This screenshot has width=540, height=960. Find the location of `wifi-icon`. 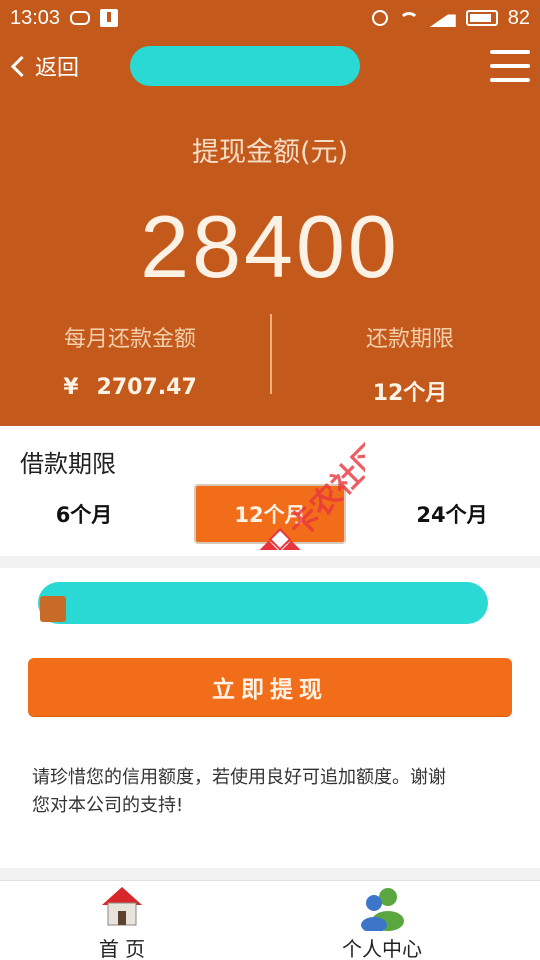

wifi-icon is located at coordinates (409, 18).